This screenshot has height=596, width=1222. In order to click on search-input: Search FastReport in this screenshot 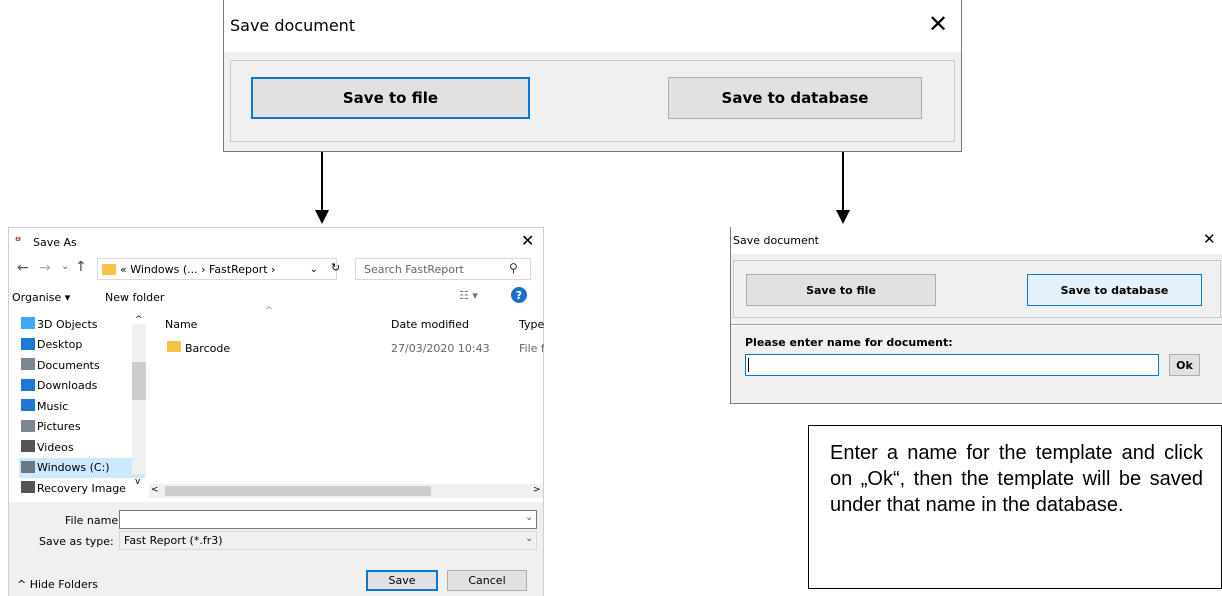, I will do `click(443, 269)`.